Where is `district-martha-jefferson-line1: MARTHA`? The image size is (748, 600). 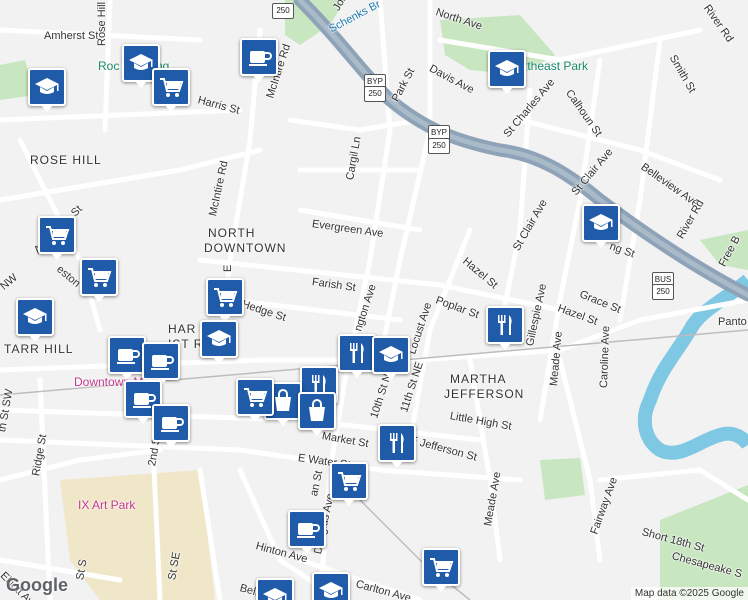
district-martha-jefferson-line1: MARTHA is located at coordinates (478, 379).